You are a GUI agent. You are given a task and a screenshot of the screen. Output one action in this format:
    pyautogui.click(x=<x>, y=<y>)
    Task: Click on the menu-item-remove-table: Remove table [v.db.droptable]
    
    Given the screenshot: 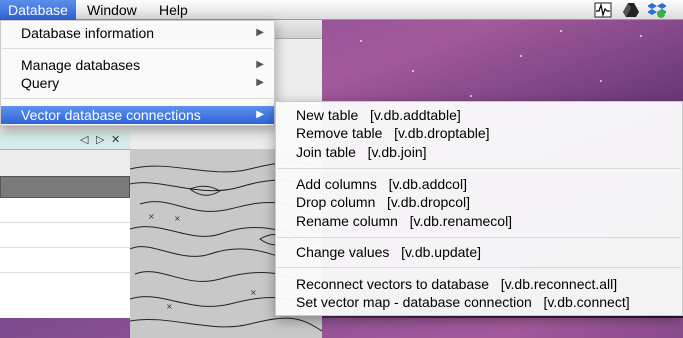 What is the action you would take?
    pyautogui.click(x=479, y=133)
    